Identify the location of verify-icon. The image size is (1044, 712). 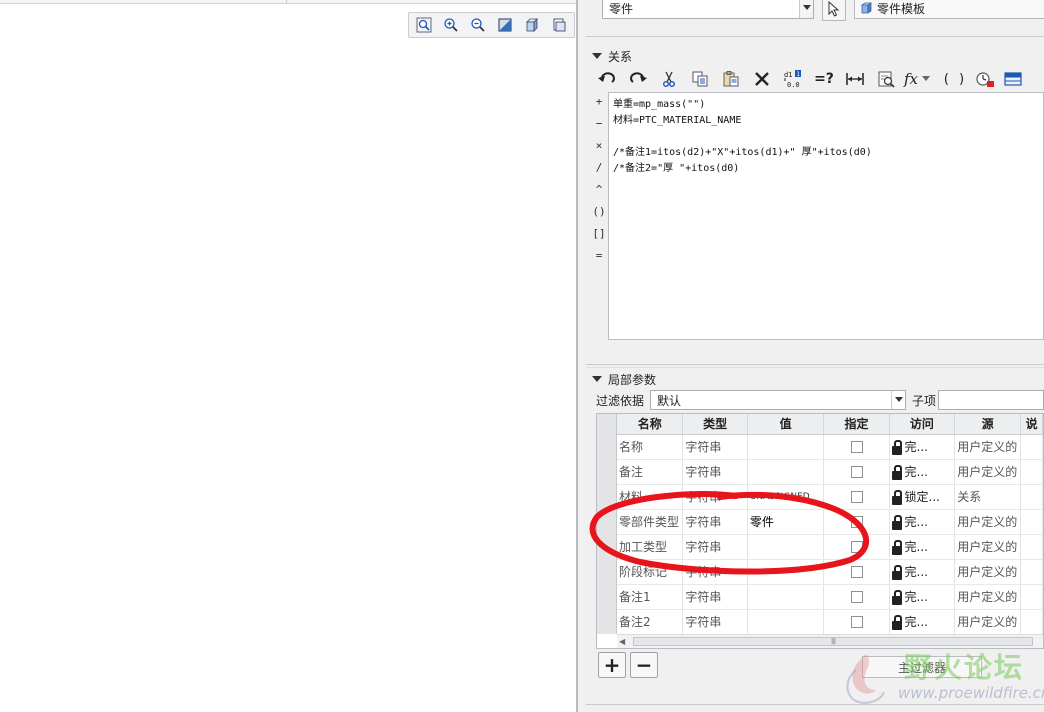
(886, 79).